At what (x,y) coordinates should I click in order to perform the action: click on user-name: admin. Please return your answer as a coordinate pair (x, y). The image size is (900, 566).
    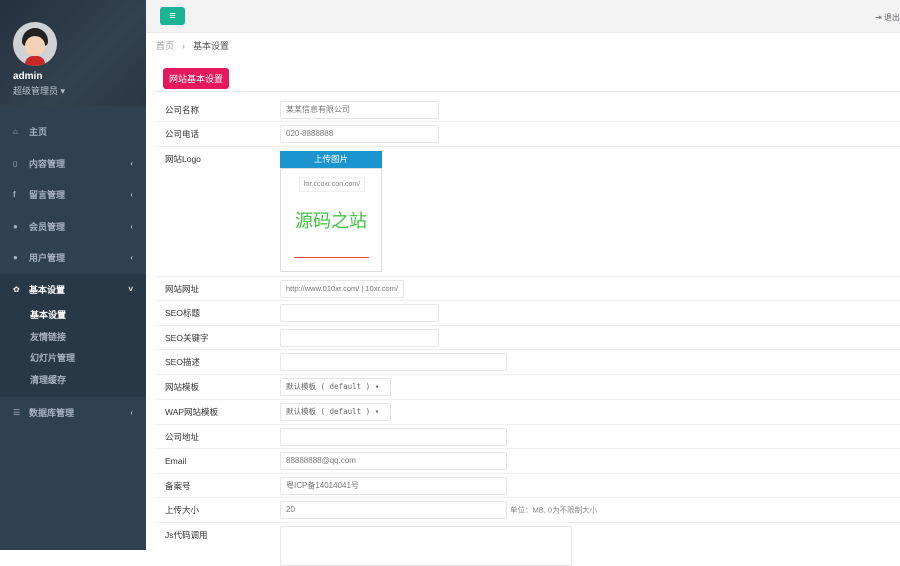
    Looking at the image, I should click on (28, 76).